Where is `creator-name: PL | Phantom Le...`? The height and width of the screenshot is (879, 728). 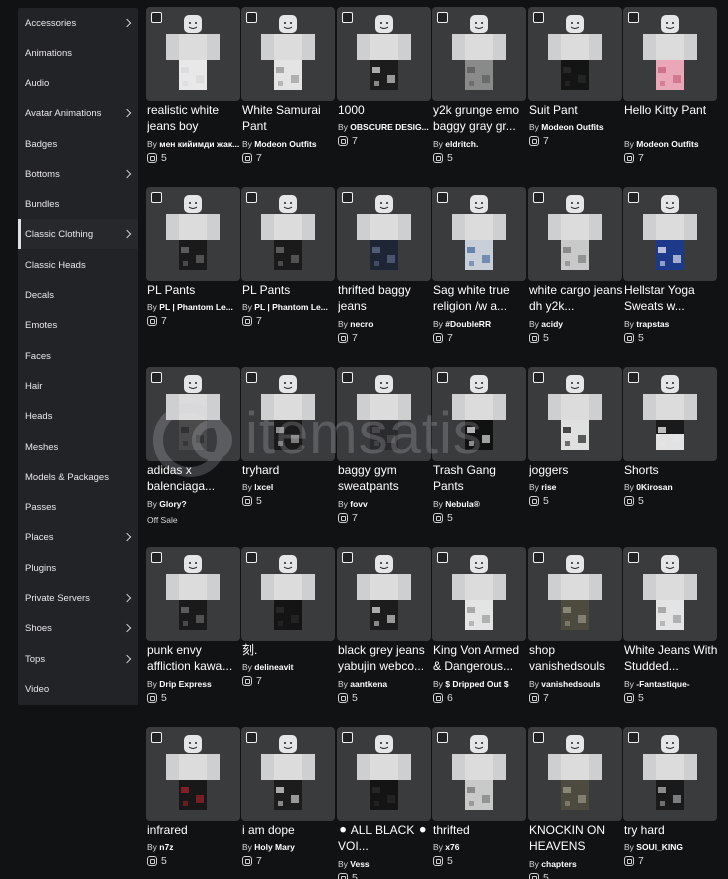 creator-name: PL | Phantom Le... is located at coordinates (196, 307).